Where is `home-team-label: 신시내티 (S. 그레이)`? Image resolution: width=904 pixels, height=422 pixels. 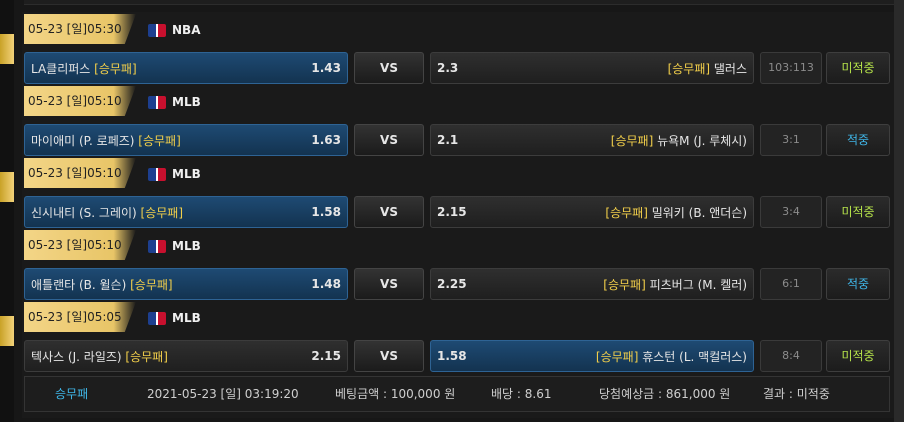
home-team-label: 신시내티 (S. 그레이) is located at coordinates (84, 212).